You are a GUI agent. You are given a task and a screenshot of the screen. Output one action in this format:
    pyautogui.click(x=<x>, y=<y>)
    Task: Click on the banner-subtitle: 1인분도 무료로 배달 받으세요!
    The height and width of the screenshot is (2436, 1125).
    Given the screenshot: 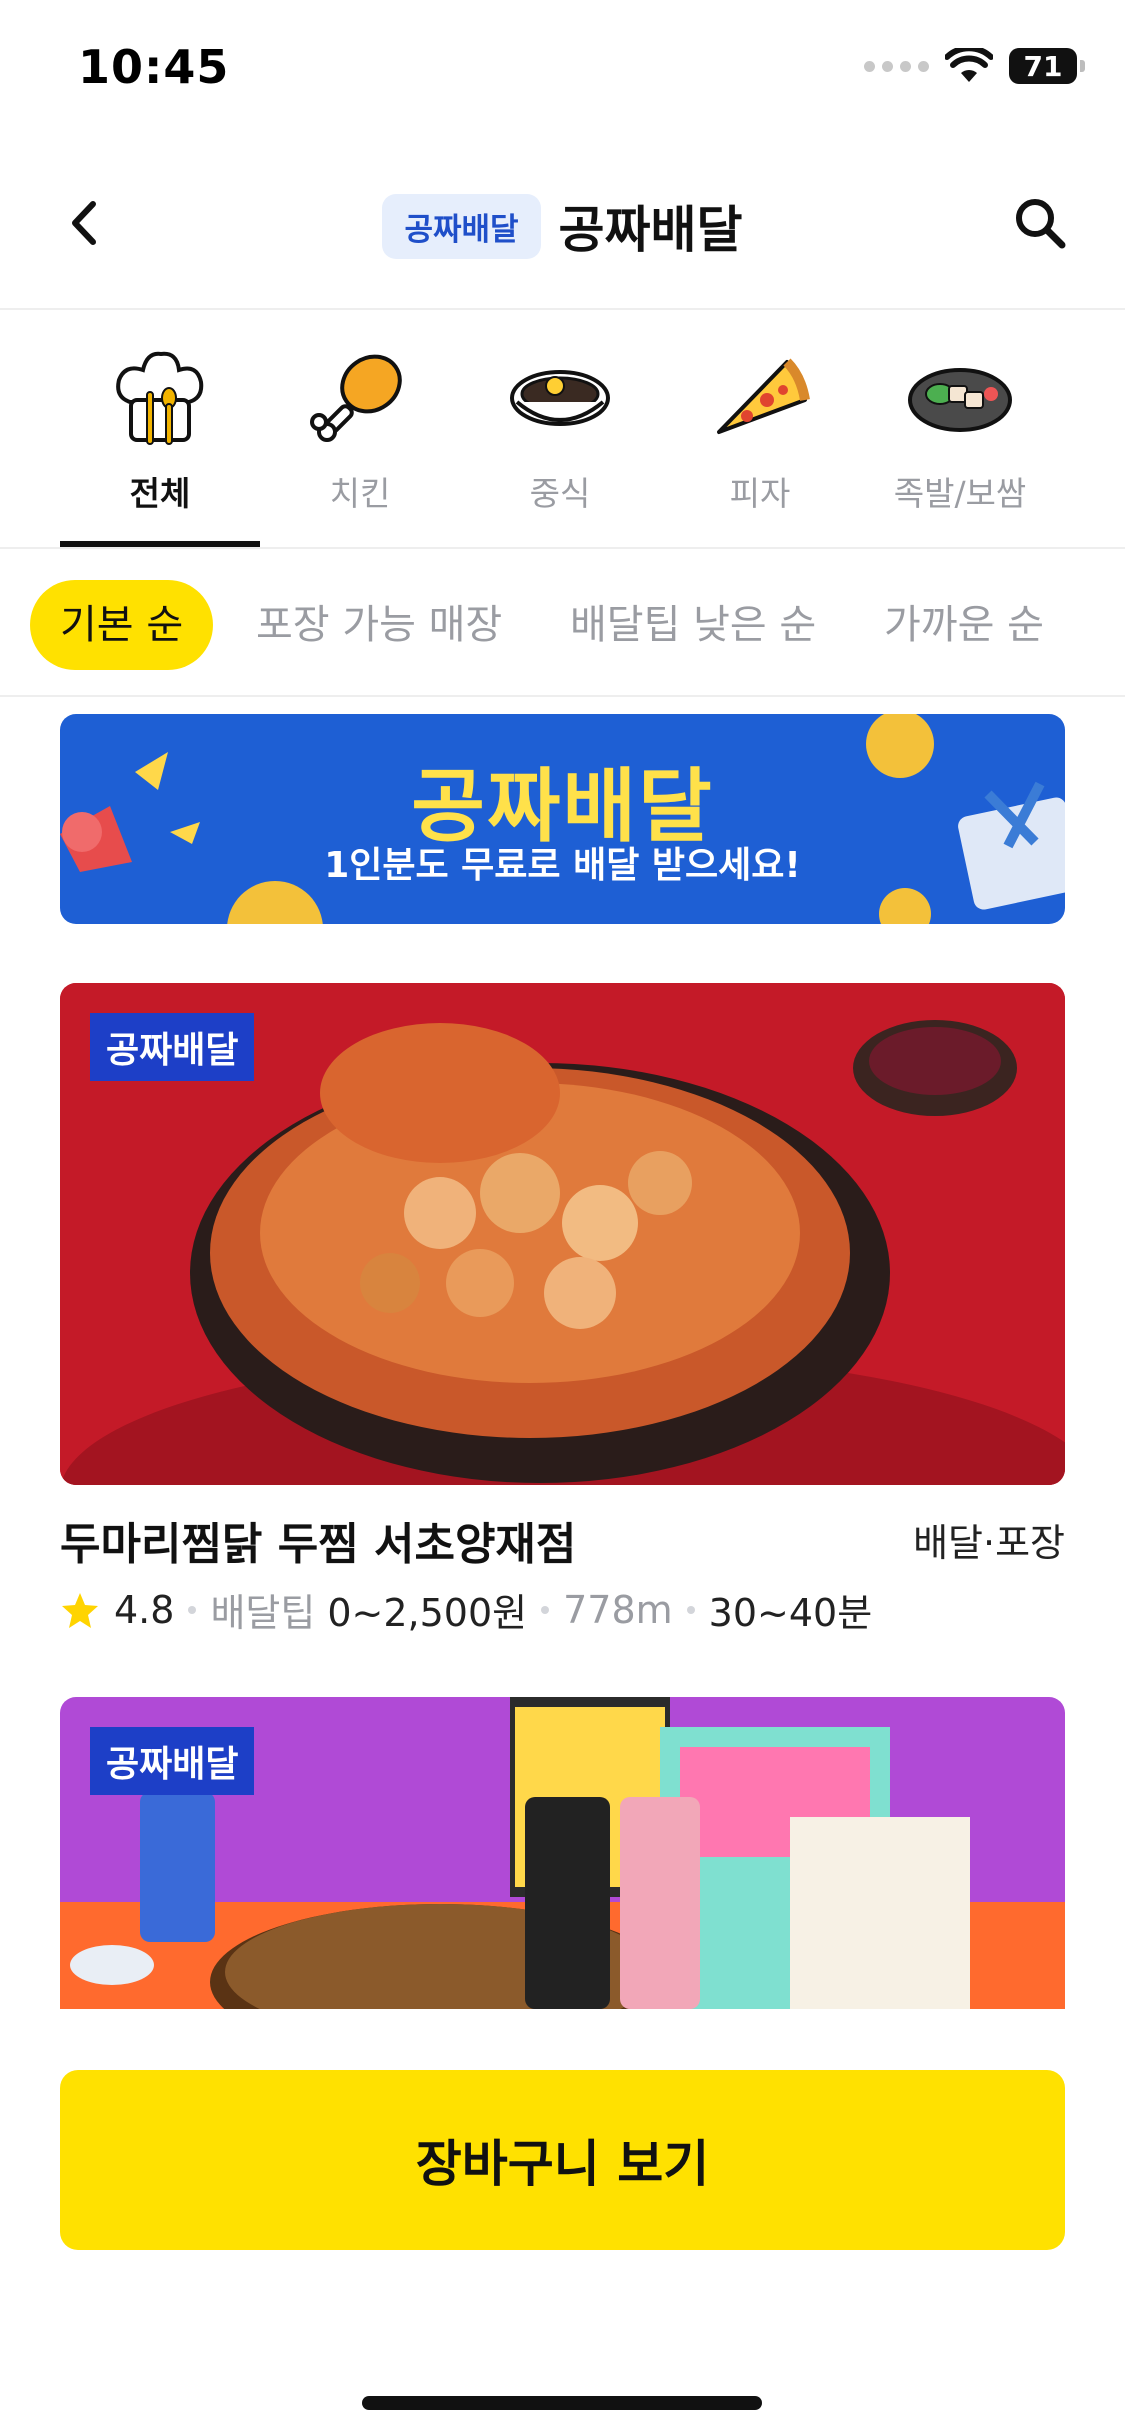 What is the action you would take?
    pyautogui.click(x=562, y=865)
    